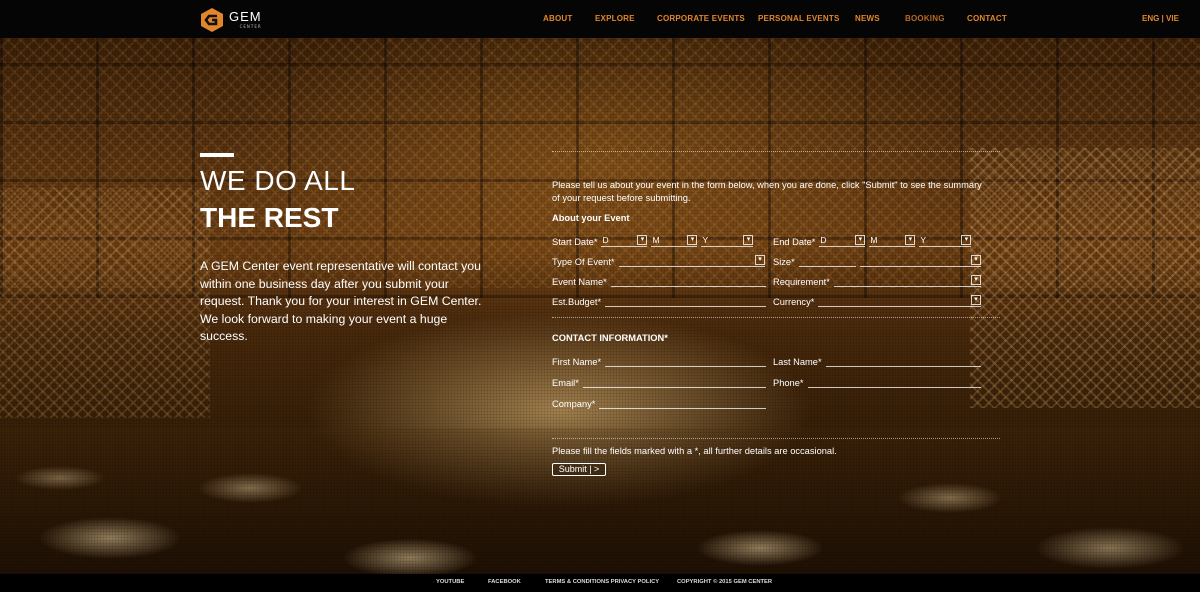 This screenshot has height=592, width=1200. Describe the element at coordinates (920, 261) in the screenshot. I see `size-unit-select: ▾` at that location.